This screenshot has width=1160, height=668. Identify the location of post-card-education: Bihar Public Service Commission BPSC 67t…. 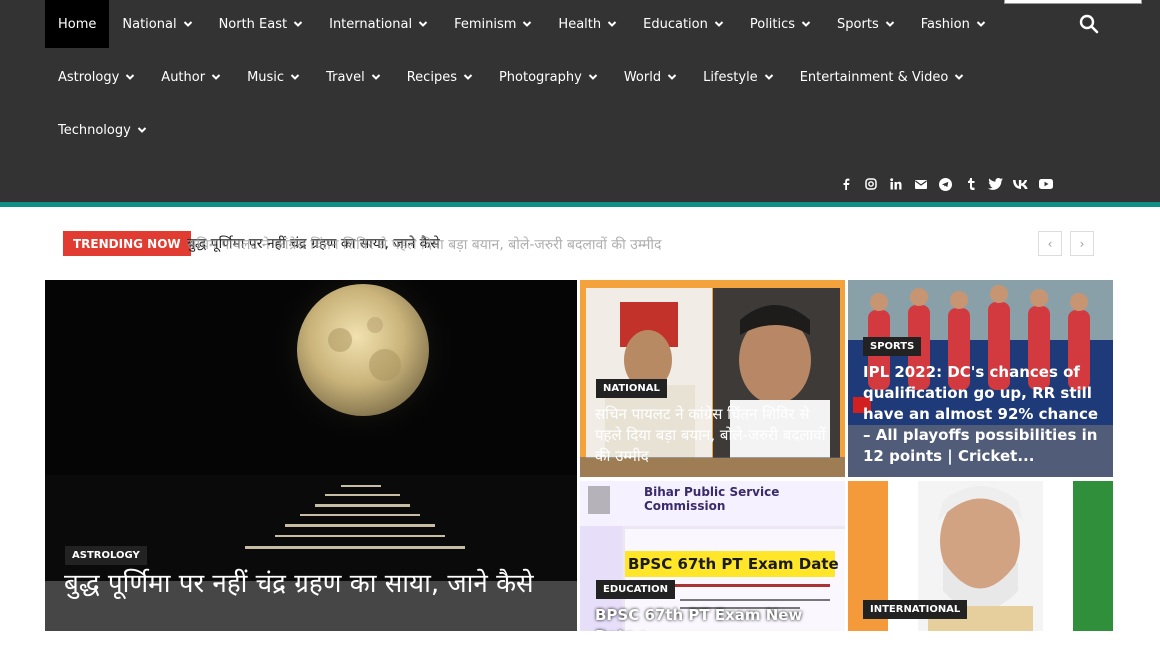
(712, 556).